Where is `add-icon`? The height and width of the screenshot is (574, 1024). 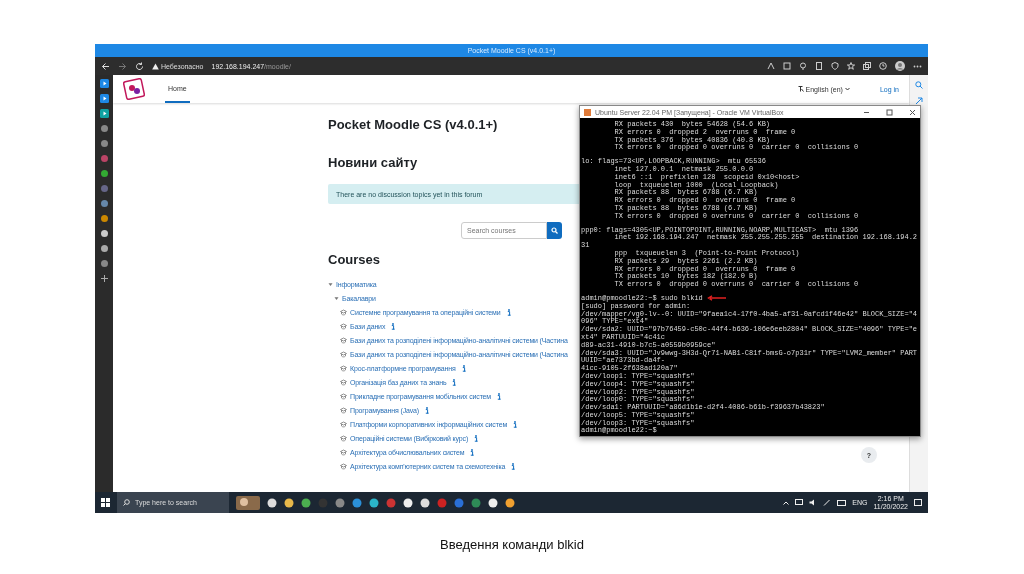
add-icon is located at coordinates (104, 278).